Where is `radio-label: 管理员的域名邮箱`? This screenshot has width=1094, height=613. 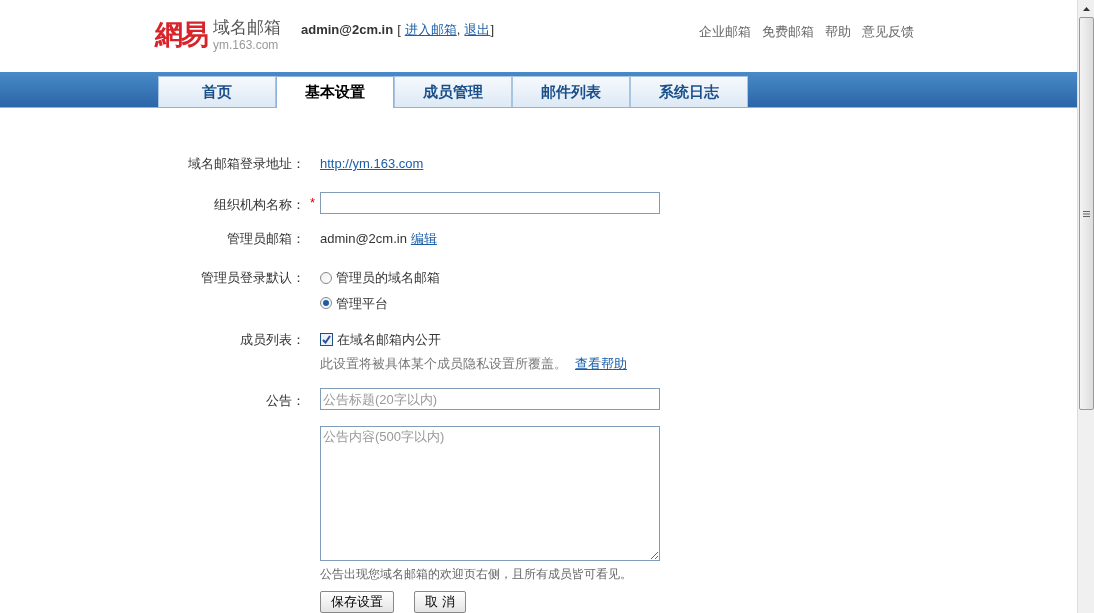
radio-label: 管理员的域名邮箱 is located at coordinates (388, 278).